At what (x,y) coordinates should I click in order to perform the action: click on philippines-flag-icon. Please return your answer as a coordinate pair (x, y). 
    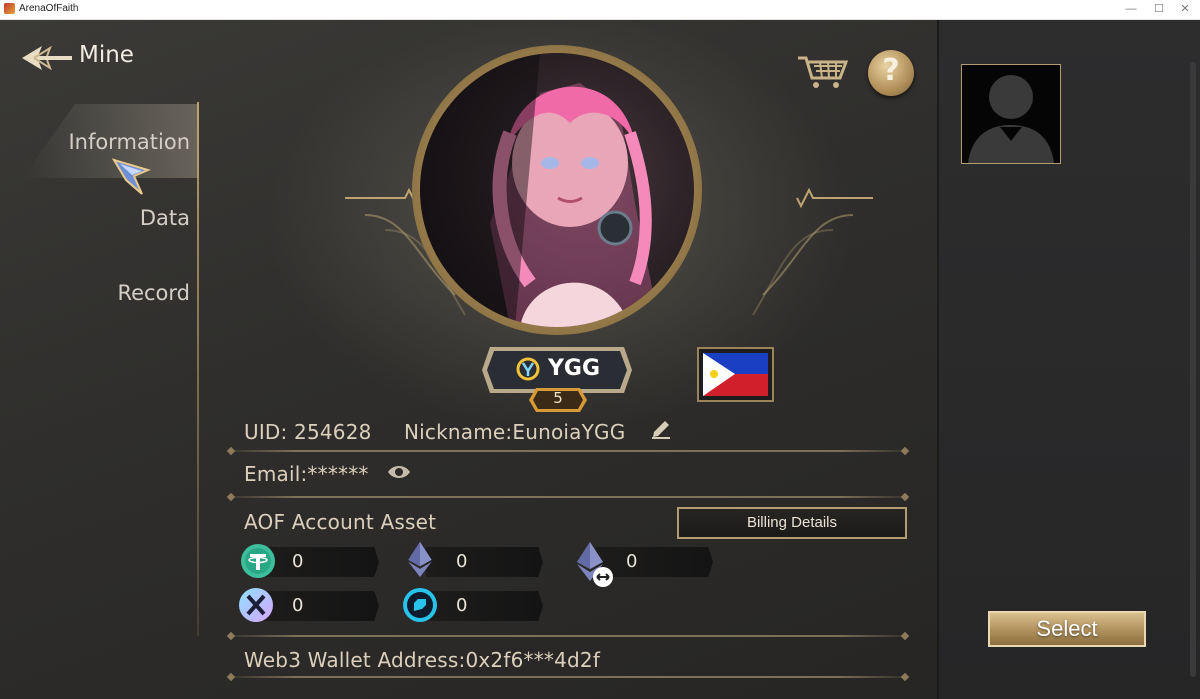
    Looking at the image, I should click on (735, 374).